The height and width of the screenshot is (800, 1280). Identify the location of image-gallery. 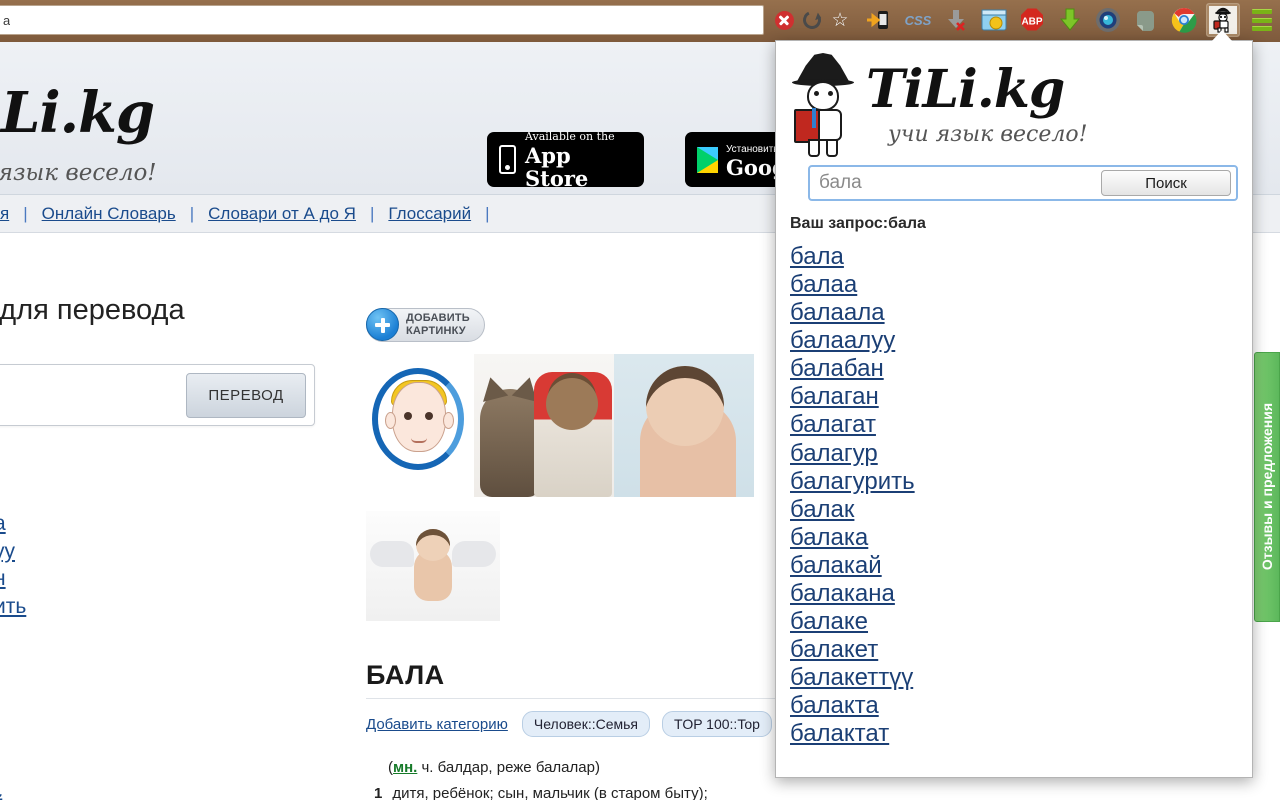
(576, 487).